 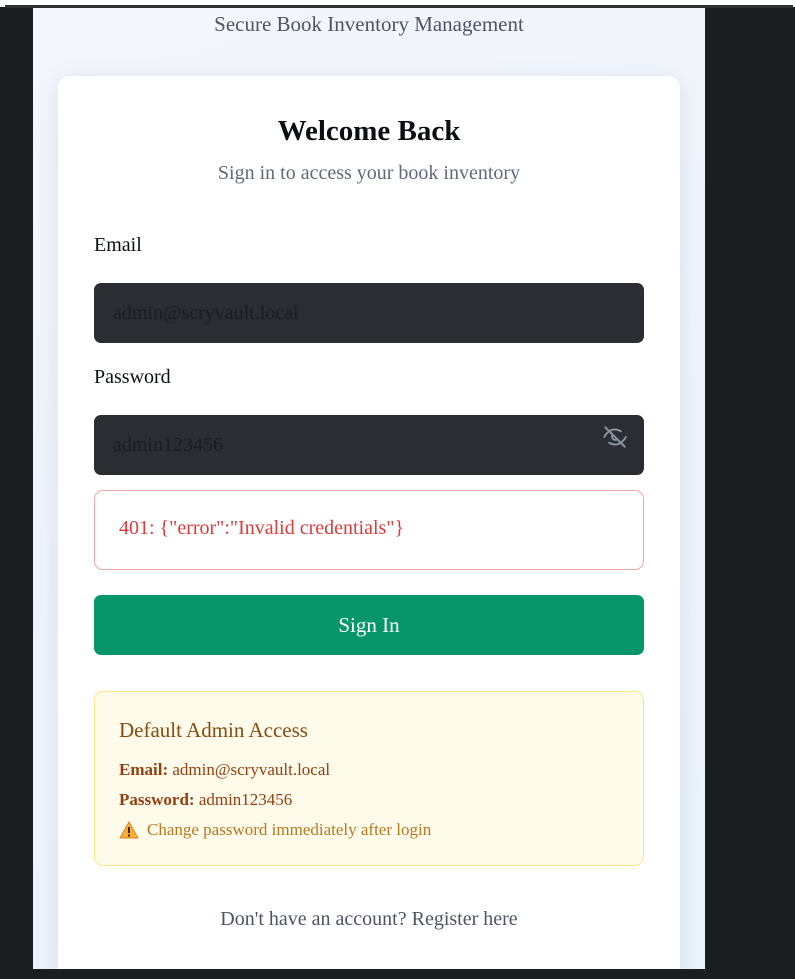 What do you see at coordinates (369, 24) in the screenshot?
I see `app-subtitle: Secure Book Inventory Management` at bounding box center [369, 24].